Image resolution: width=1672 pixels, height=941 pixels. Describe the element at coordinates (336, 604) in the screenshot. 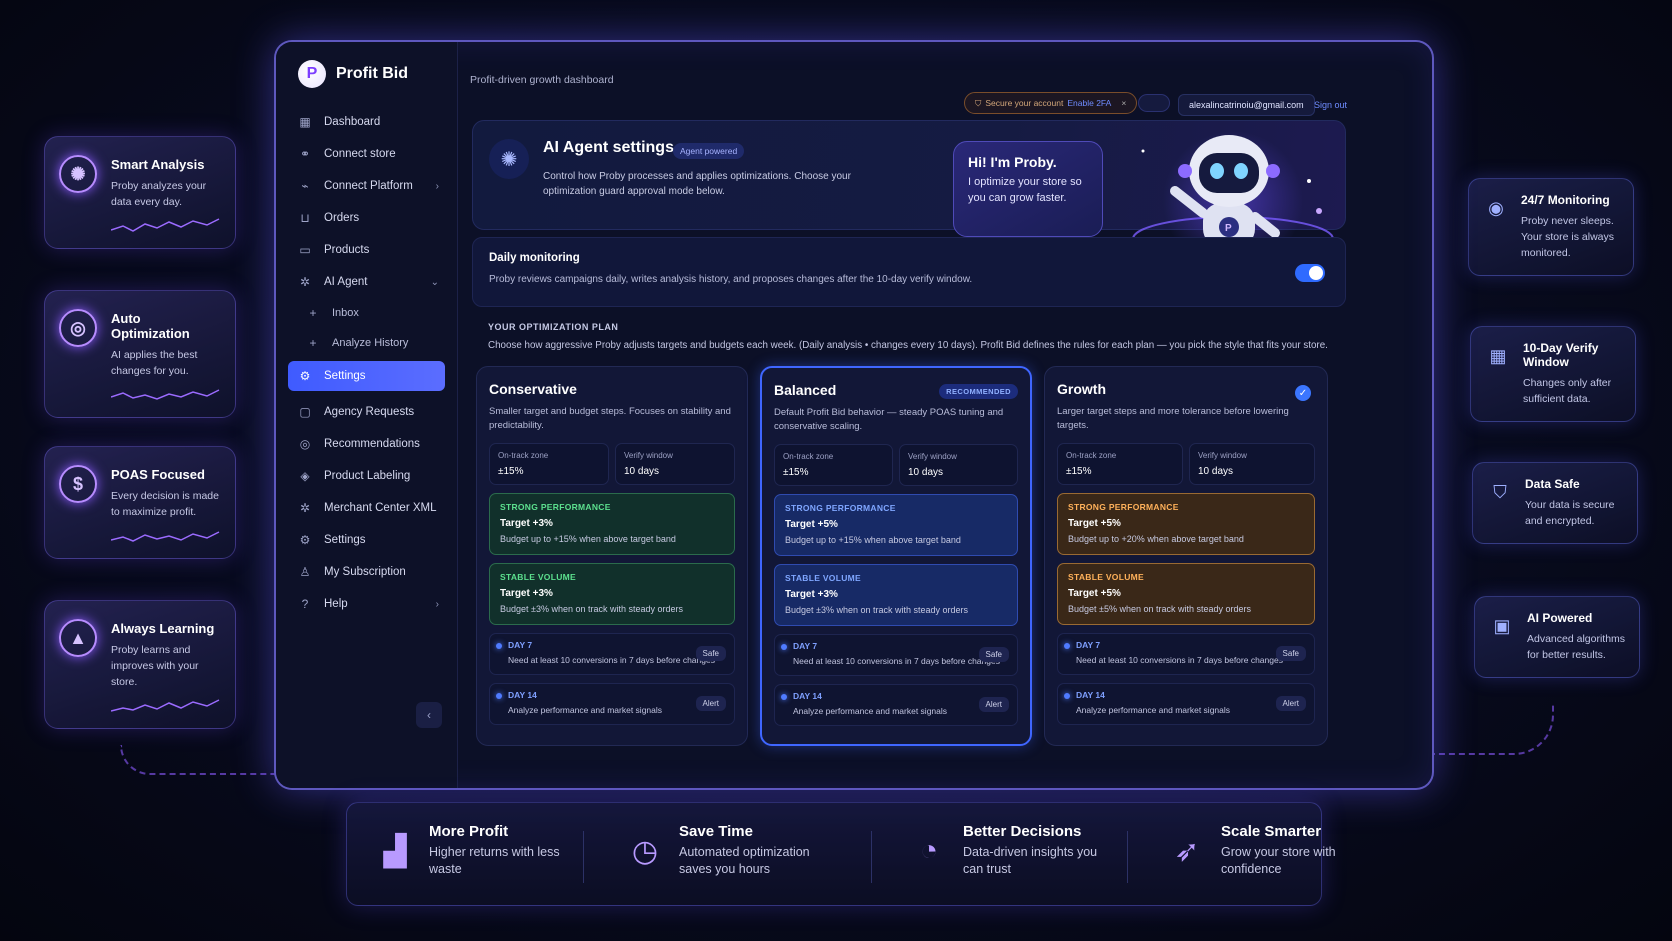

I see `sidebar-item-label: Help` at that location.